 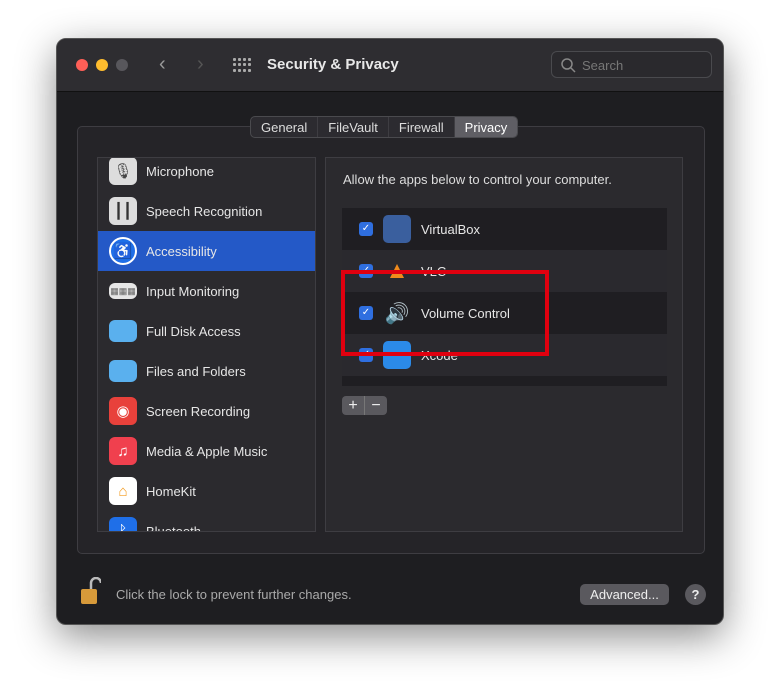 What do you see at coordinates (603, 65) in the screenshot?
I see `search-placeholder: Search` at bounding box center [603, 65].